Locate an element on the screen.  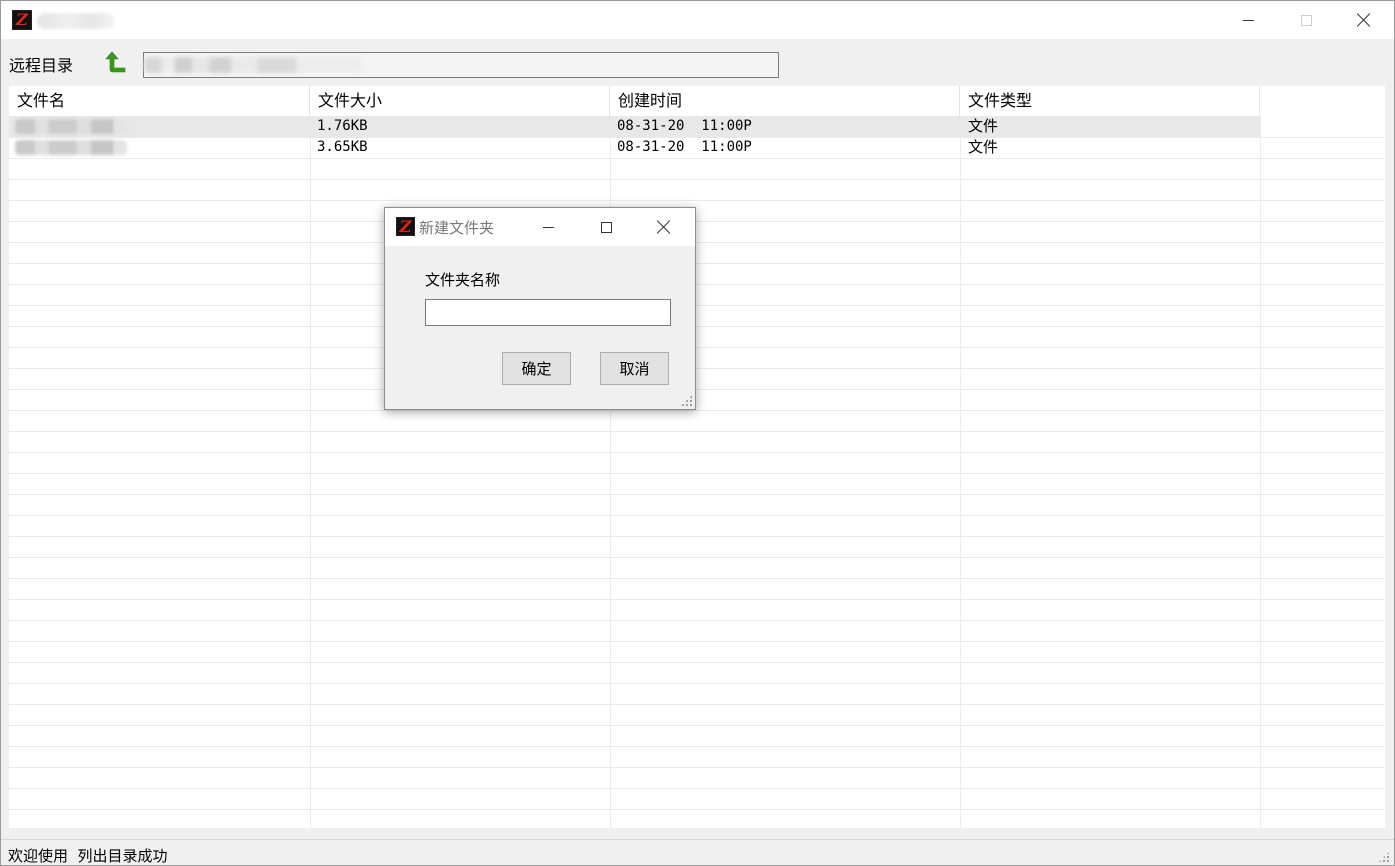
maximize-button is located at coordinates (1306, 20).